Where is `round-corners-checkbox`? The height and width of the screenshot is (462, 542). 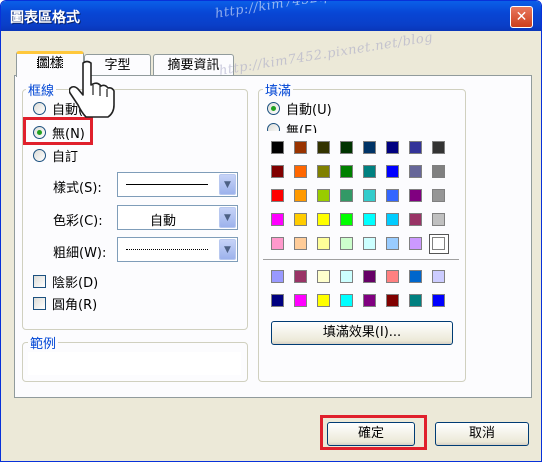 round-corners-checkbox is located at coordinates (39, 303).